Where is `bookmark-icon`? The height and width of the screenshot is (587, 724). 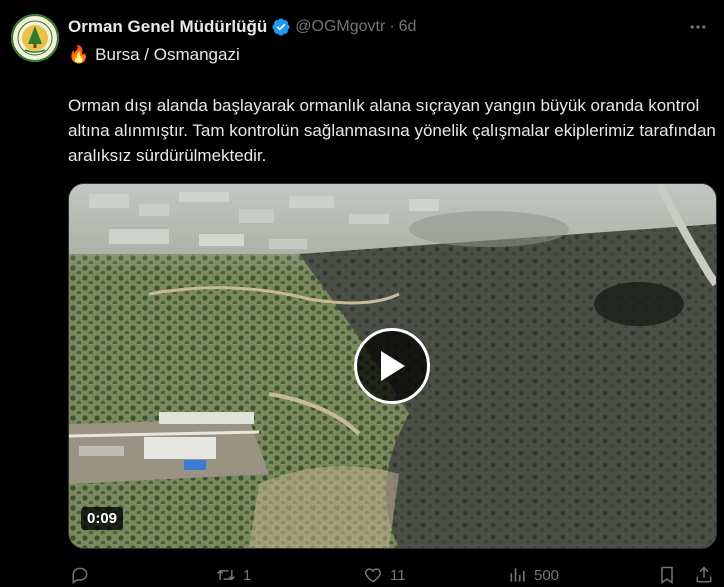 bookmark-icon is located at coordinates (667, 575).